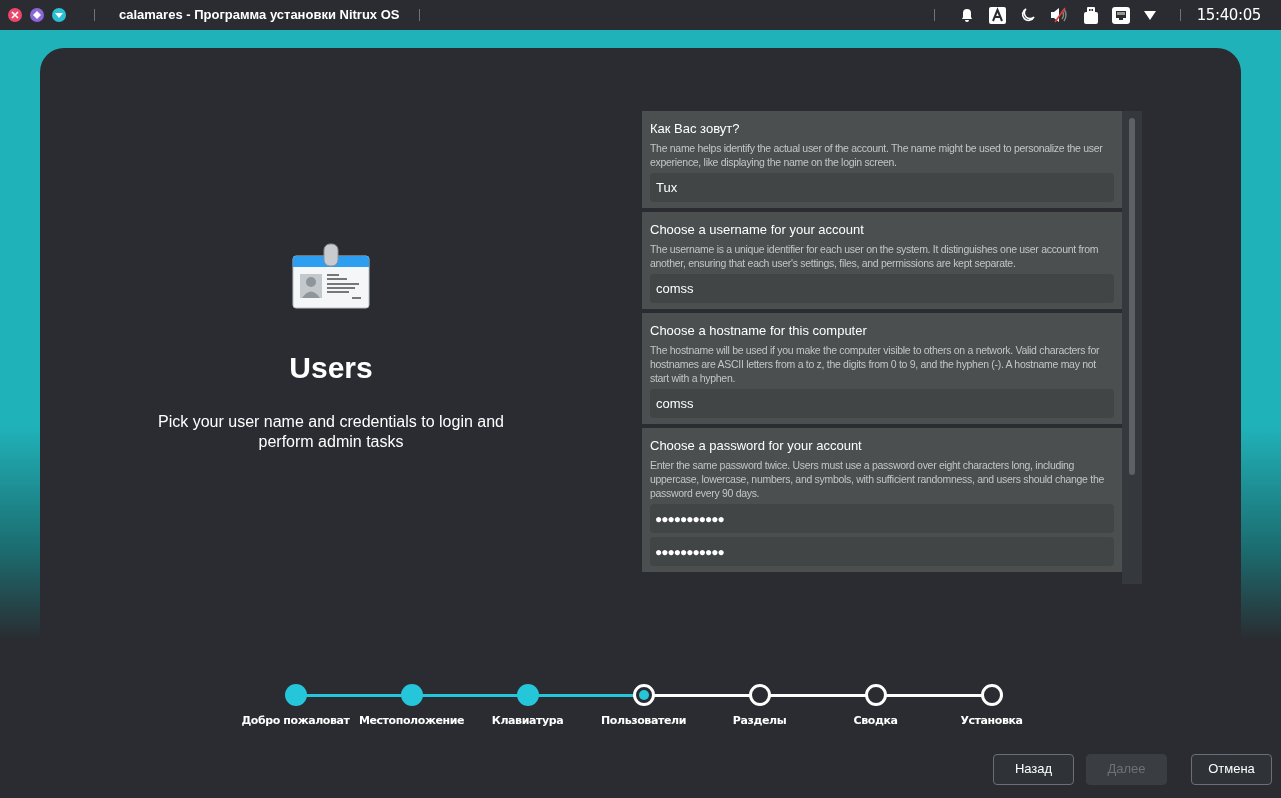 This screenshot has height=798, width=1281. I want to click on page-subtitle: Pick your user name and credentials to login and perform admin tasks, so click(331, 432).